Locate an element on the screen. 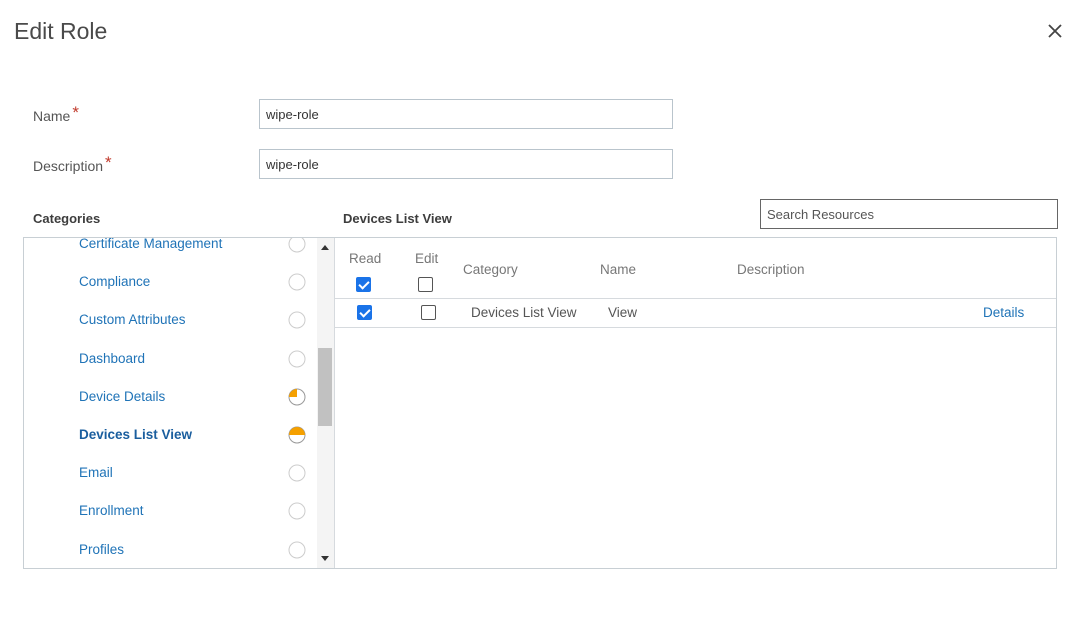 The height and width of the screenshot is (621, 1080). close-icon is located at coordinates (1055, 31).